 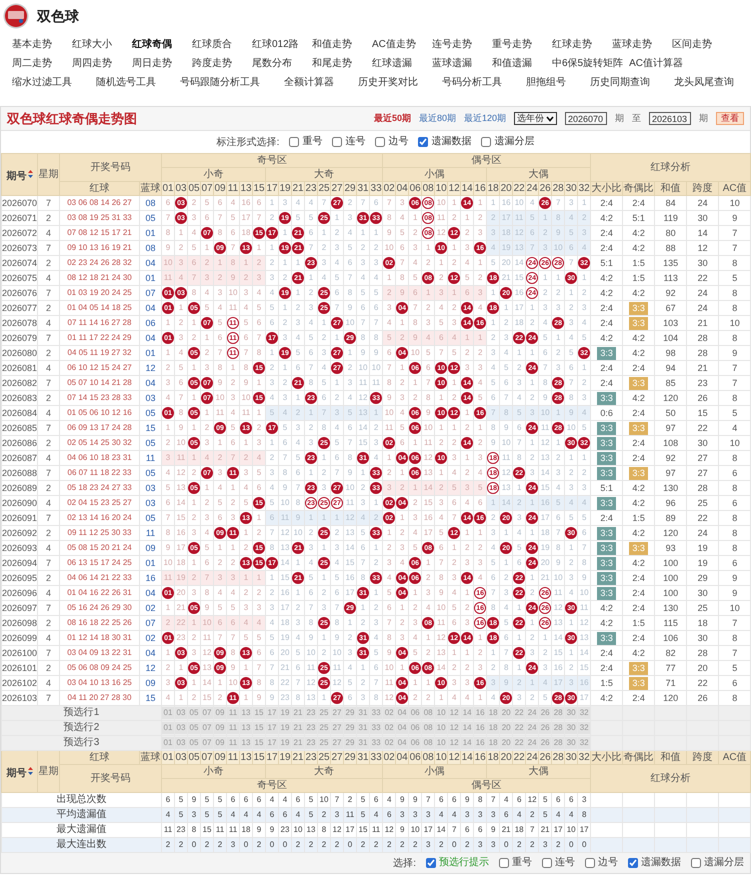 I want to click on preselect-number: 03, so click(x=181, y=728).